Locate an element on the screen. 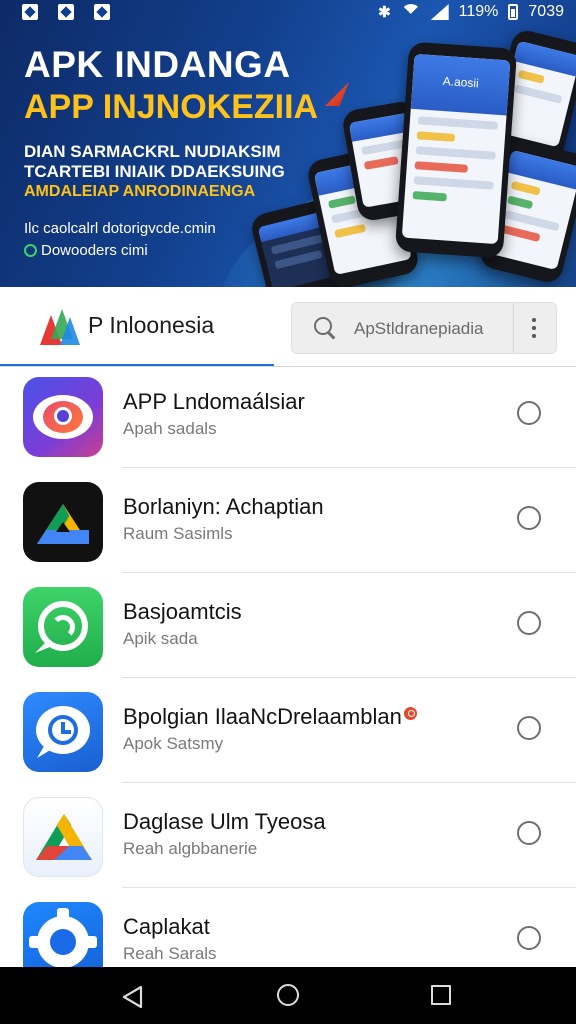  banner-title-highlight: APP INJNOKEZIIA is located at coordinates (171, 107).